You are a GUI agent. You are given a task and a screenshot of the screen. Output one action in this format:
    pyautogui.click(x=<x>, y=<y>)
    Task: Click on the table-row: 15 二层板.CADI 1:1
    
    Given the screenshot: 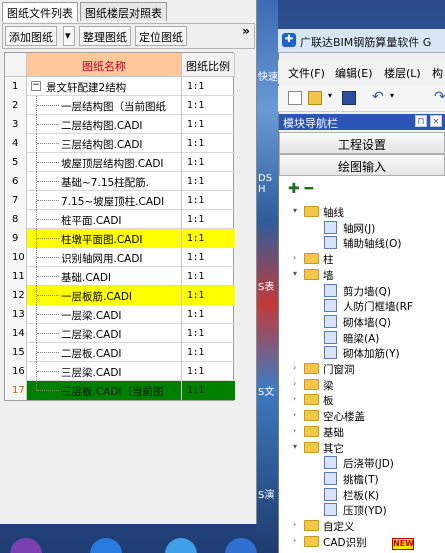 What is the action you would take?
    pyautogui.click(x=120, y=352)
    